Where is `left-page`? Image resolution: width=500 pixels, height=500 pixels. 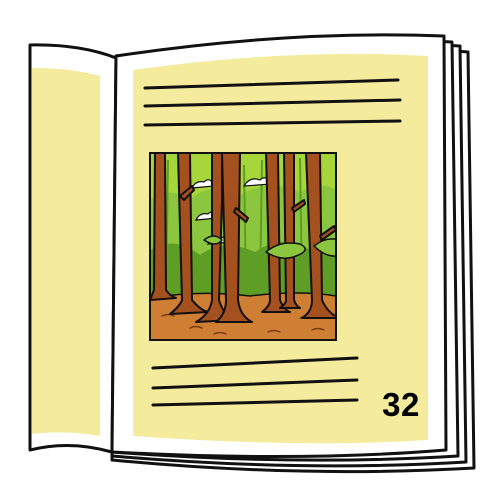
left-page is located at coordinates (73, 248).